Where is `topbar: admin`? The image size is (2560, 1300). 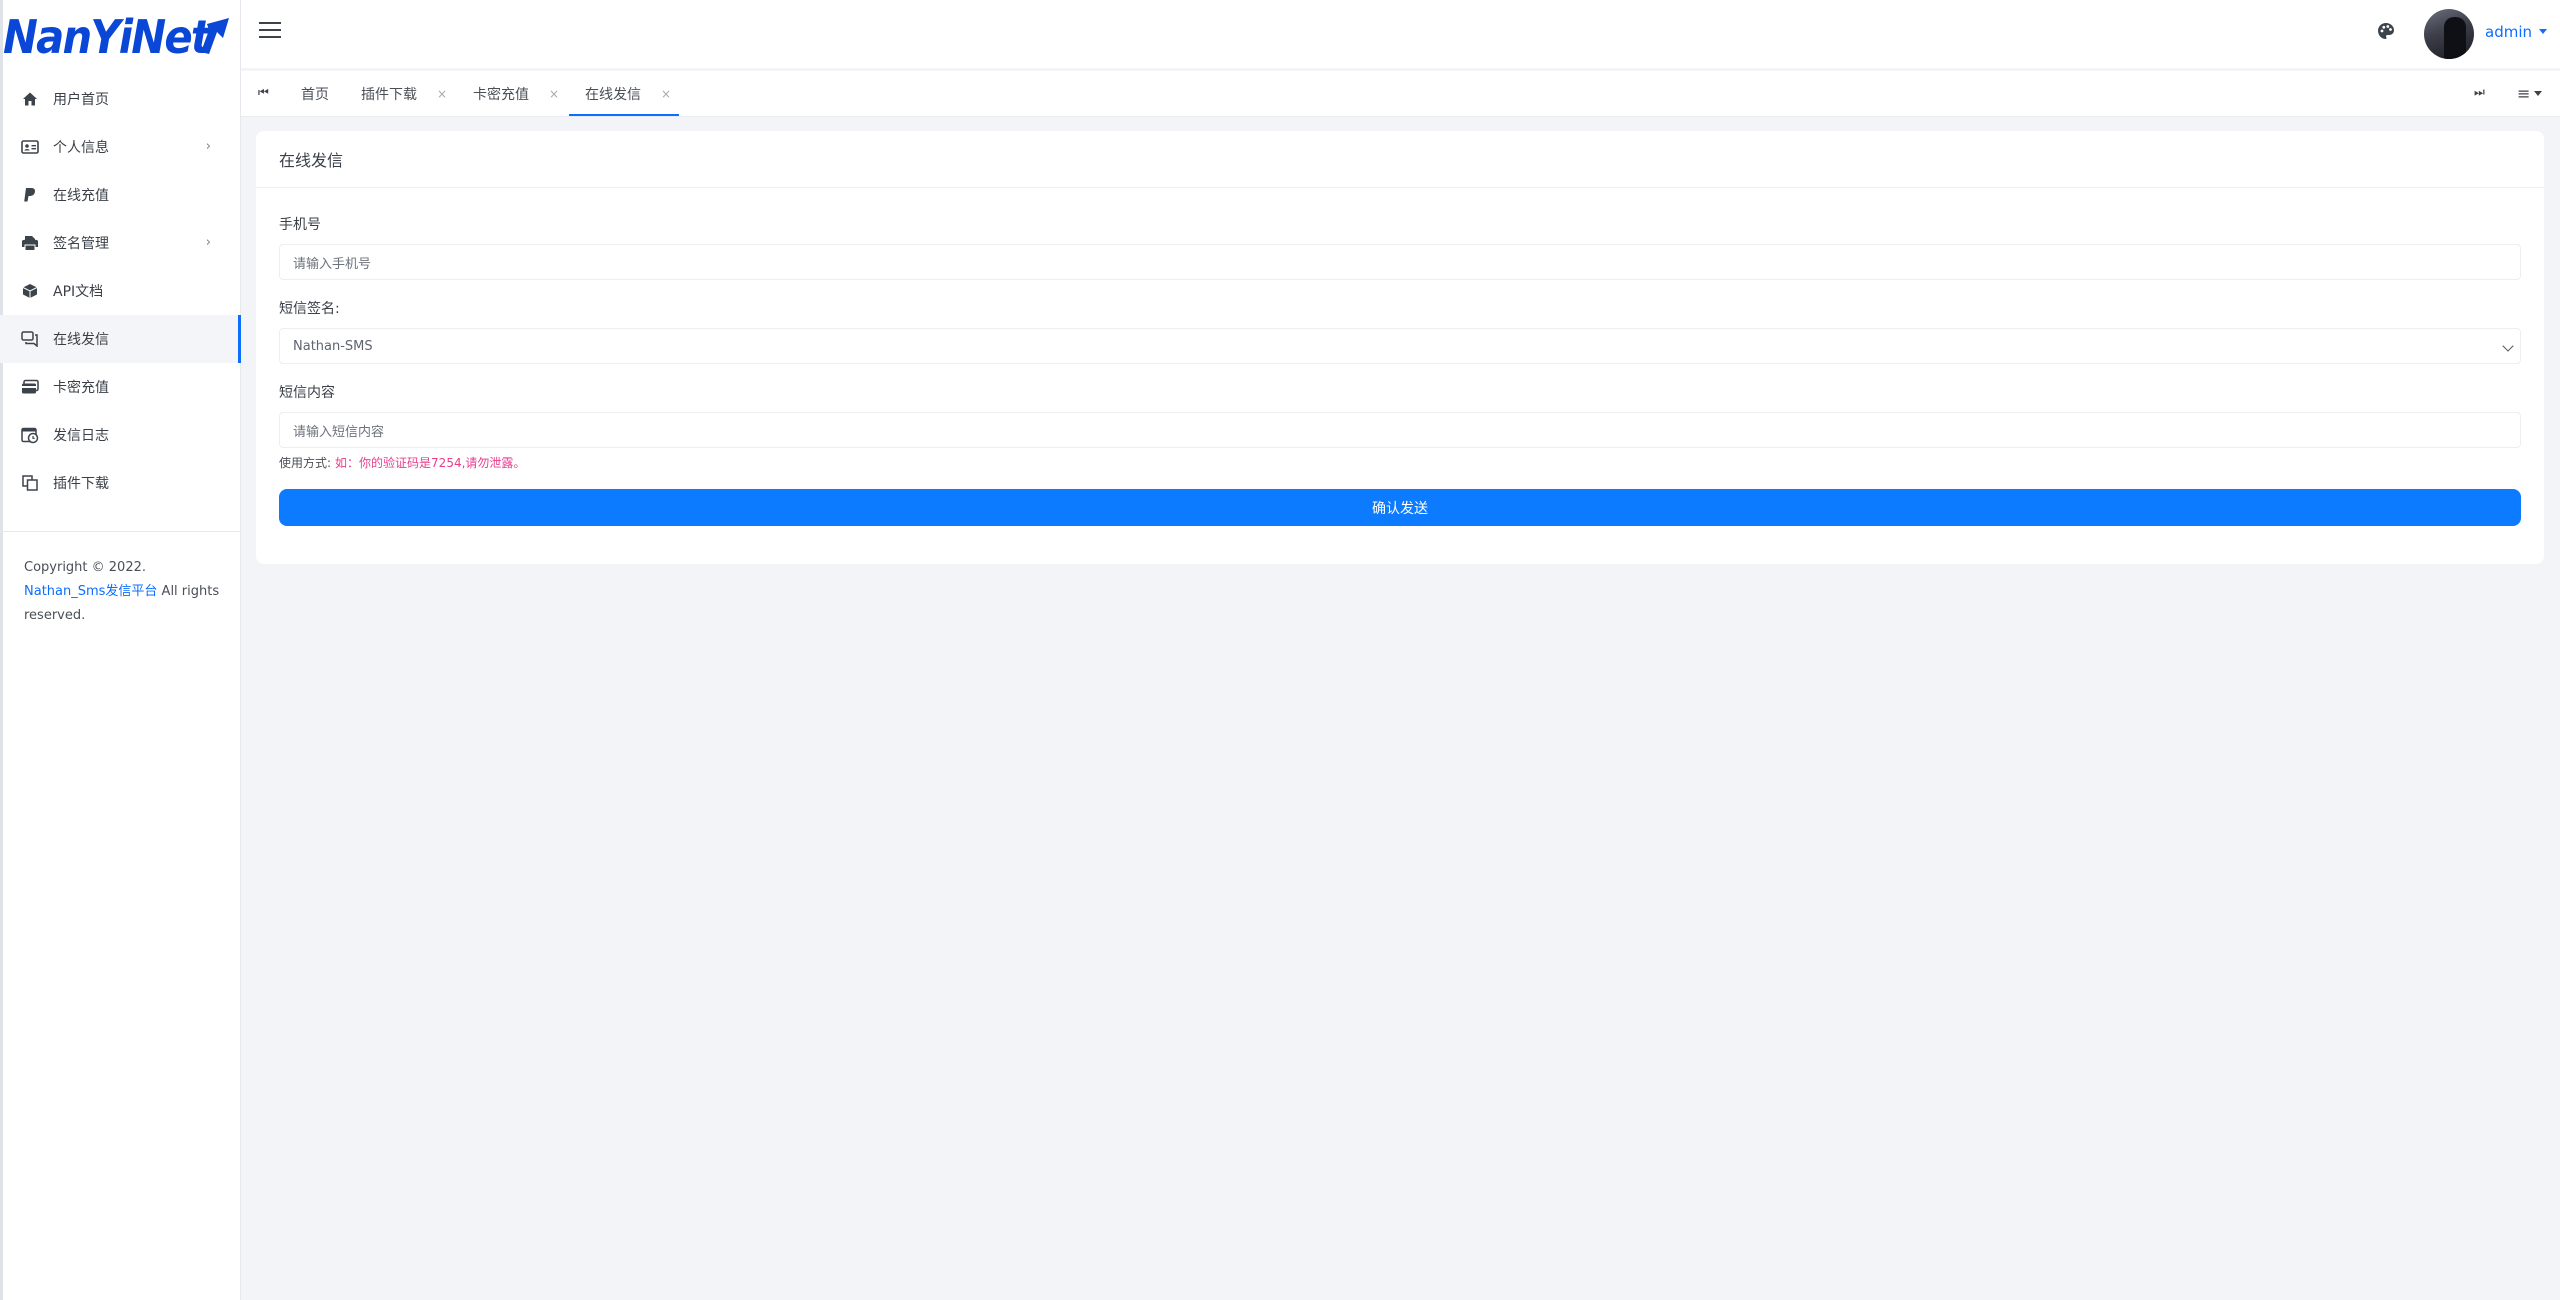
topbar: admin is located at coordinates (1400, 34).